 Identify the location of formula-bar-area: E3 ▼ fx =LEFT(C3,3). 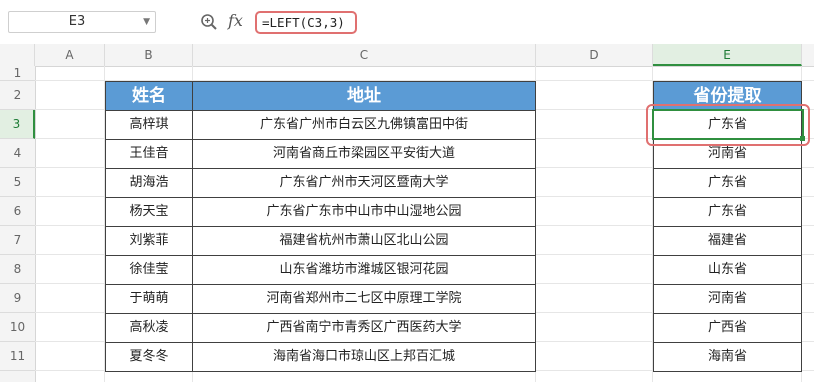
(407, 22).